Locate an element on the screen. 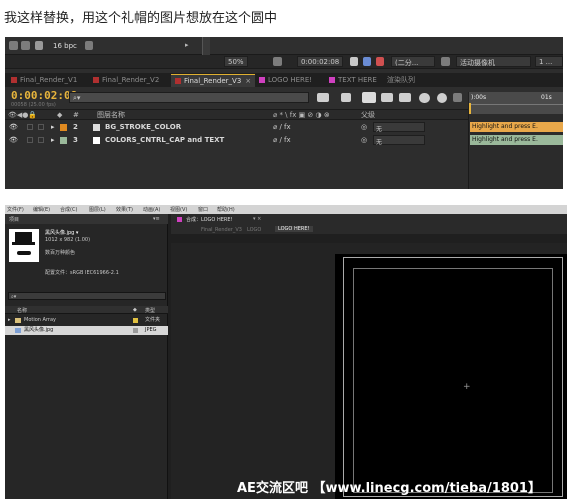 The width and height of the screenshot is (573, 501). menu-help: 帮助(H) is located at coordinates (226, 209).